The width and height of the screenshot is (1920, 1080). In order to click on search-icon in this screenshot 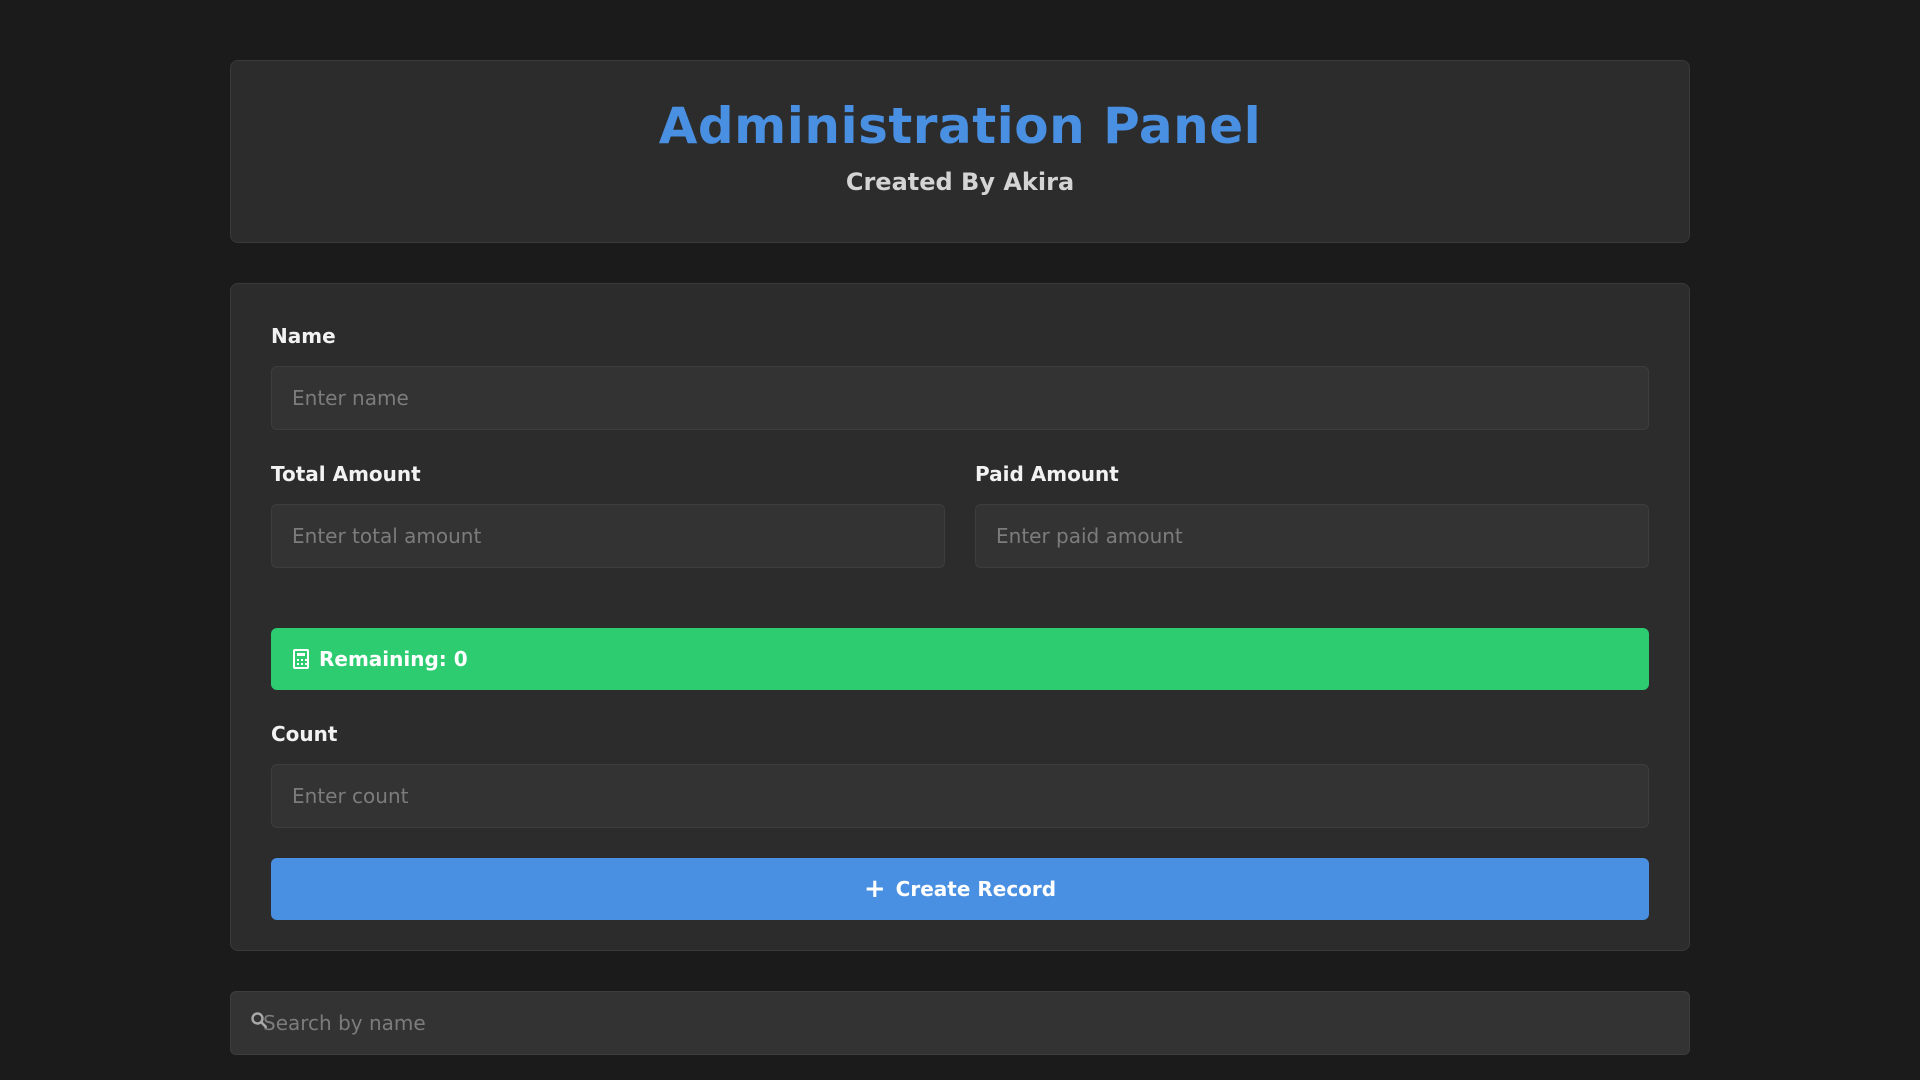, I will do `click(259, 1020)`.